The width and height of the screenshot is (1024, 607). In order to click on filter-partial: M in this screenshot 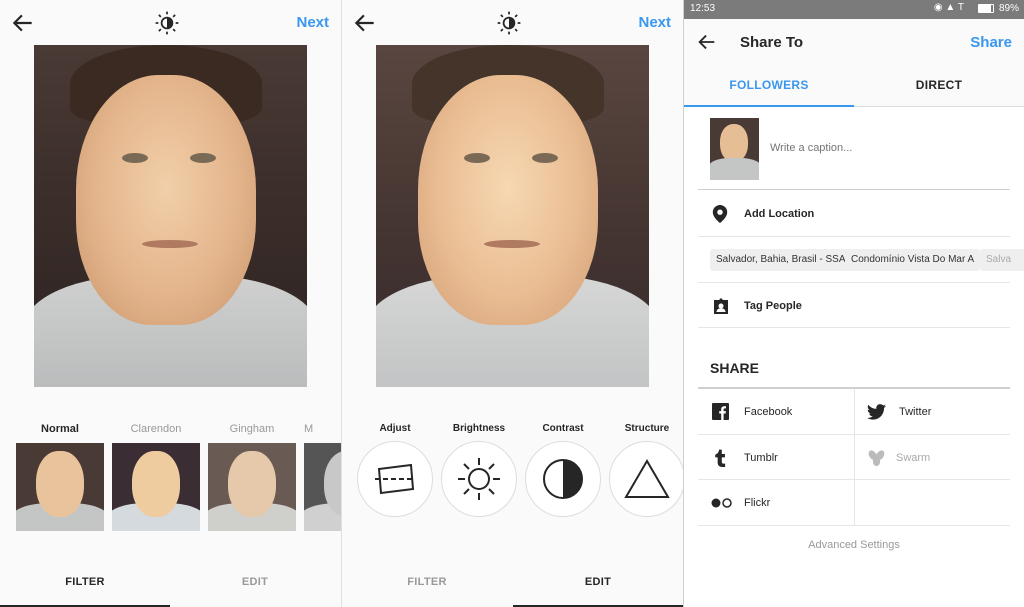, I will do `click(322, 477)`.